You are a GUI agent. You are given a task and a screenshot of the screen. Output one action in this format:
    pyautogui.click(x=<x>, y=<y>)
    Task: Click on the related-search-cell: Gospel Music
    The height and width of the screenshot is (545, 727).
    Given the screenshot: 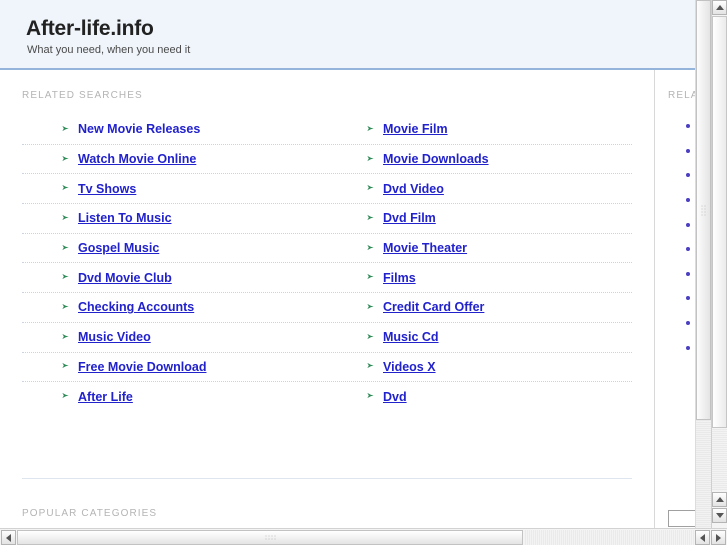 What is the action you would take?
    pyautogui.click(x=174, y=248)
    